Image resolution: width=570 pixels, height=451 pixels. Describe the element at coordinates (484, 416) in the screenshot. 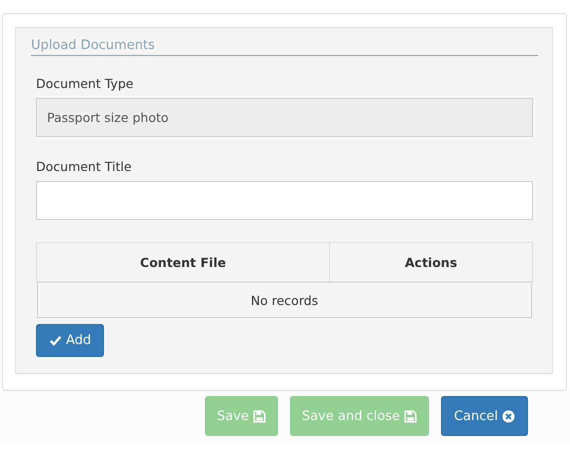

I see `action-button: Cancel` at that location.